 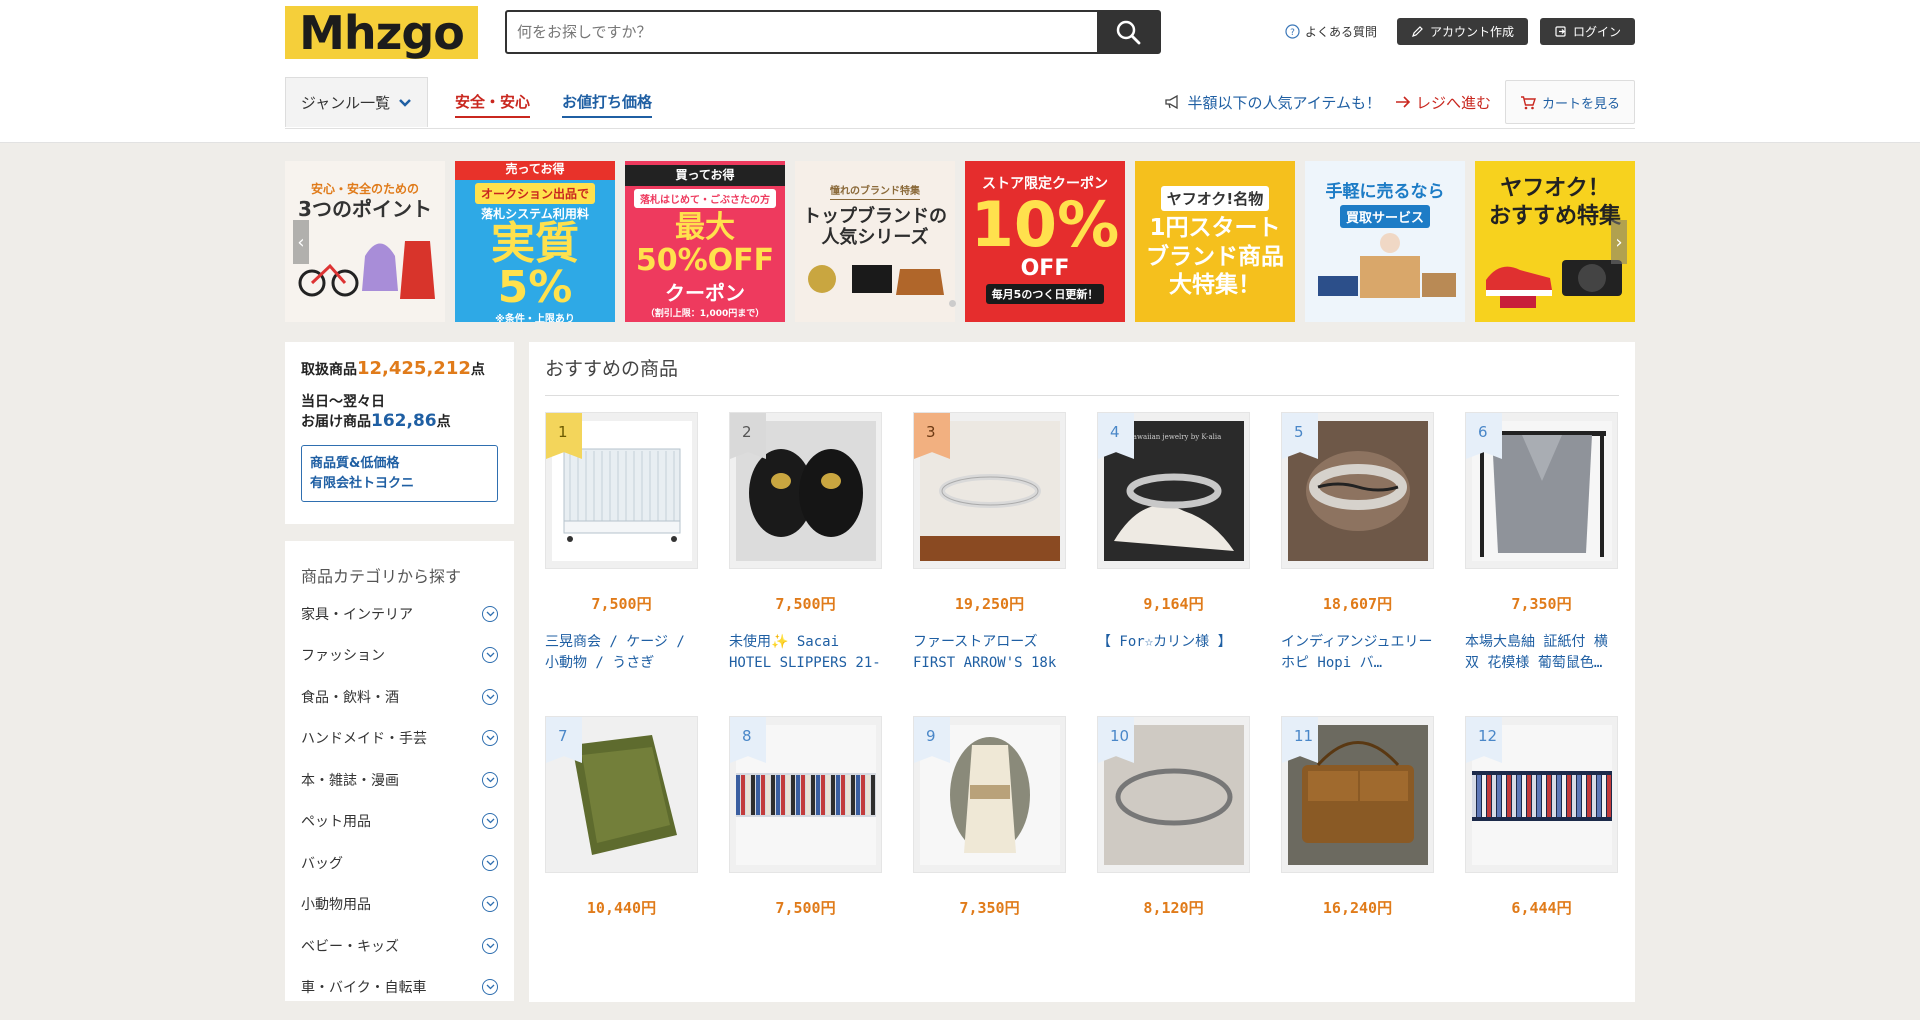 I want to click on half-price-promo-link: 半額以下の人気アイテムも！, so click(x=1272, y=102).